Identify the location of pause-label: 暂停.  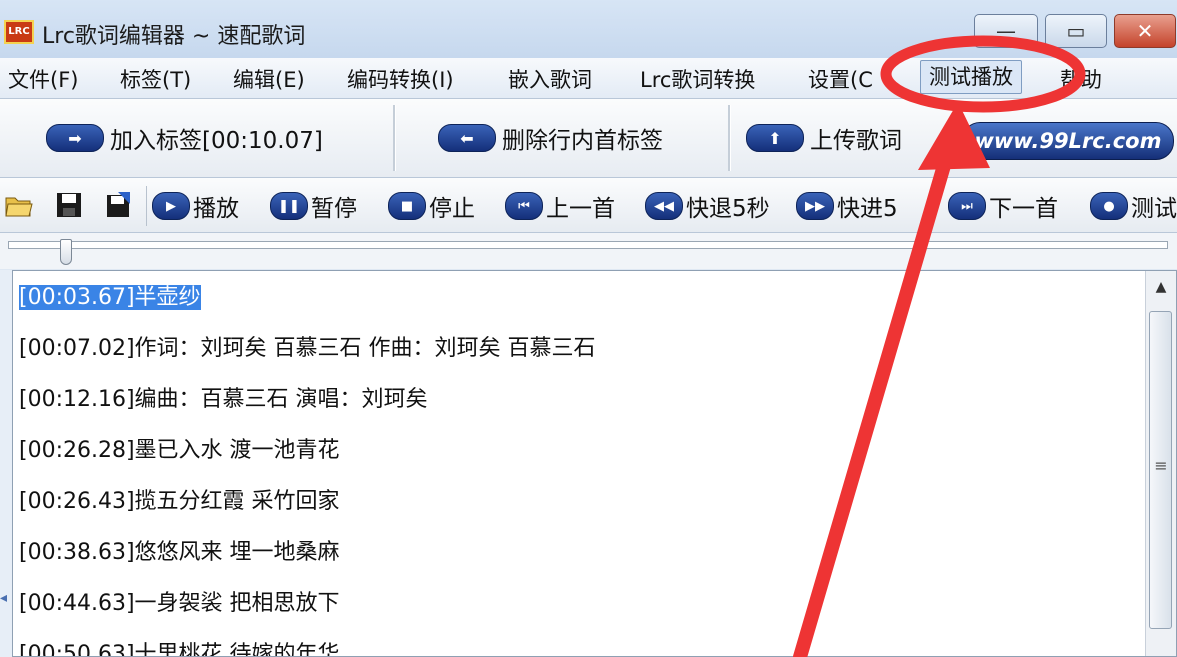
(334, 209).